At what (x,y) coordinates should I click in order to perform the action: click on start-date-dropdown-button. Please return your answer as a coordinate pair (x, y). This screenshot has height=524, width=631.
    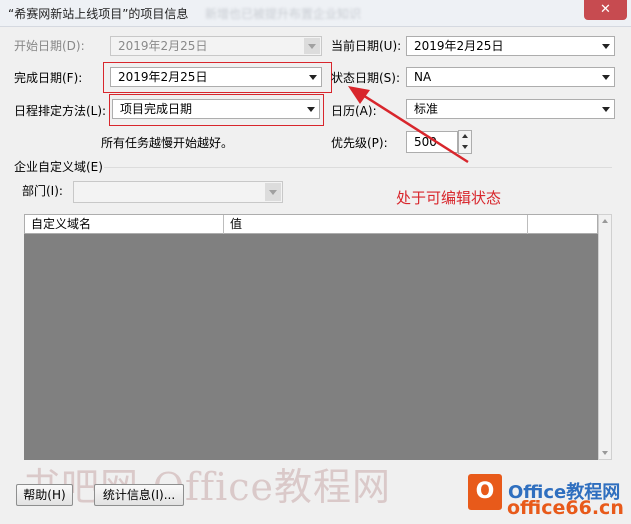
    Looking at the image, I should click on (312, 46).